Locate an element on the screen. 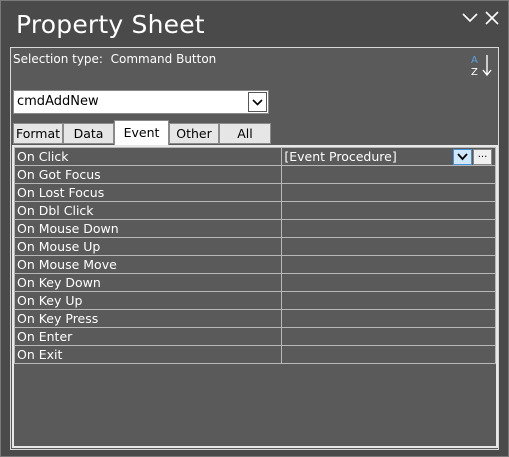 The height and width of the screenshot is (457, 509). table-row: On Lost Focus is located at coordinates (254, 192).